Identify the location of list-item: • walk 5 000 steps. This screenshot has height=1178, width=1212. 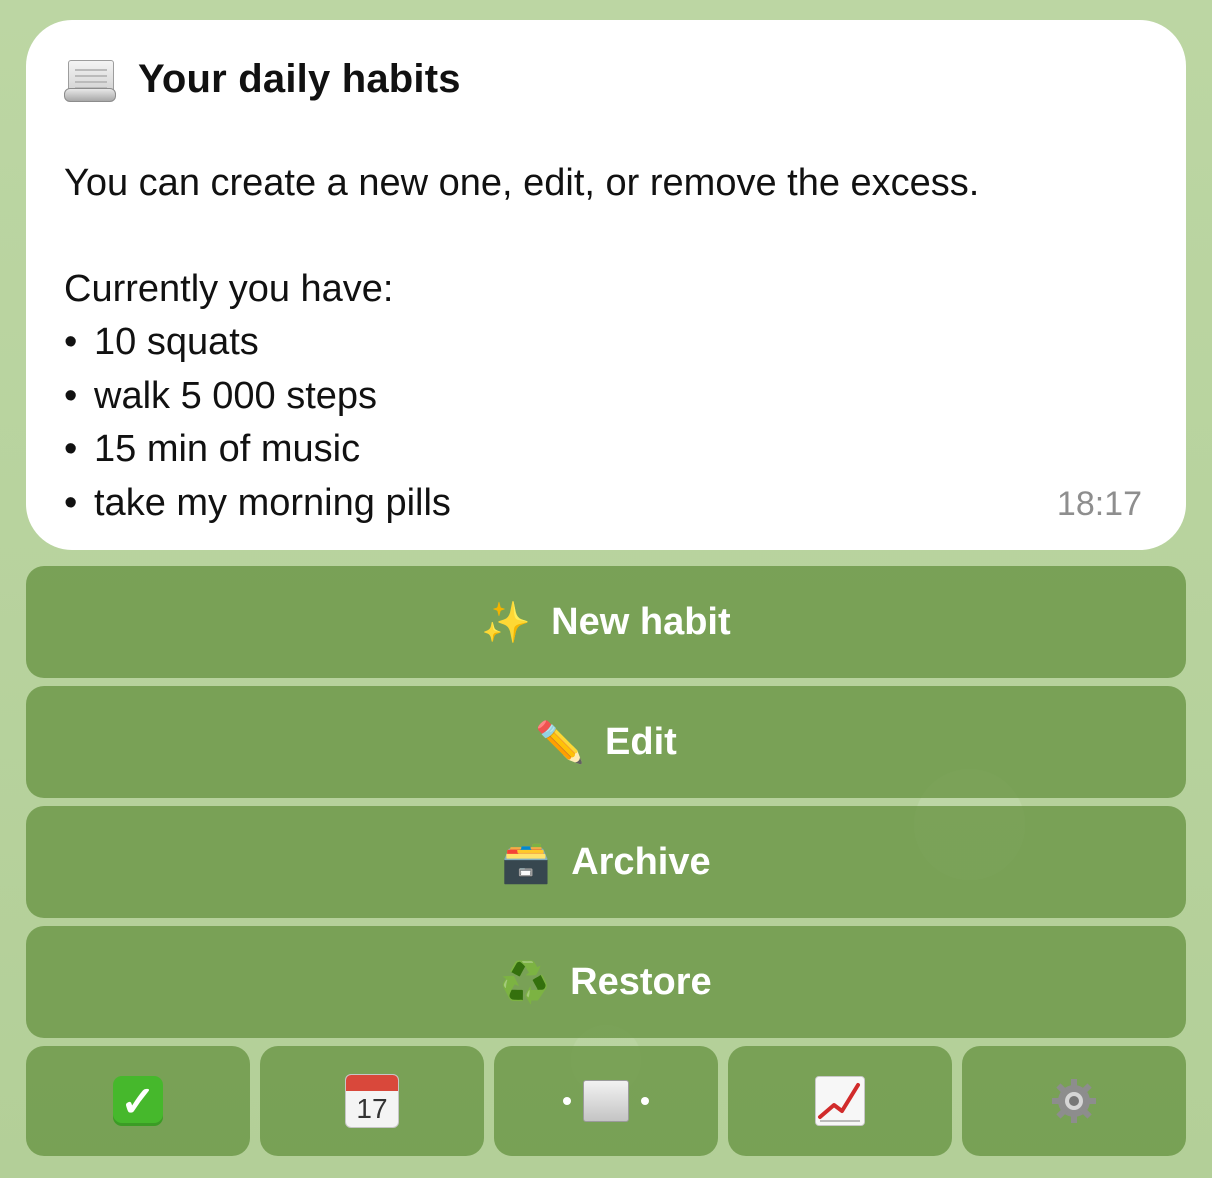
(221, 395).